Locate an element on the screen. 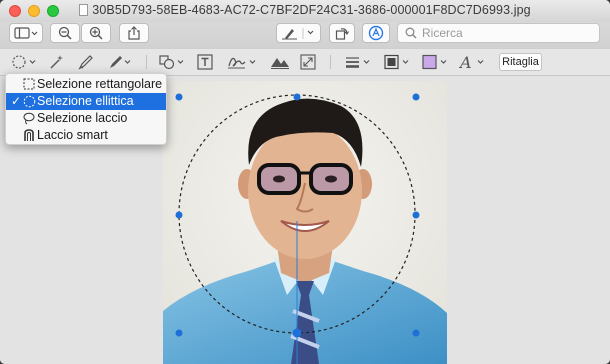 Image resolution: width=610 pixels, height=364 pixels. adjust-color-button is located at coordinates (280, 62).